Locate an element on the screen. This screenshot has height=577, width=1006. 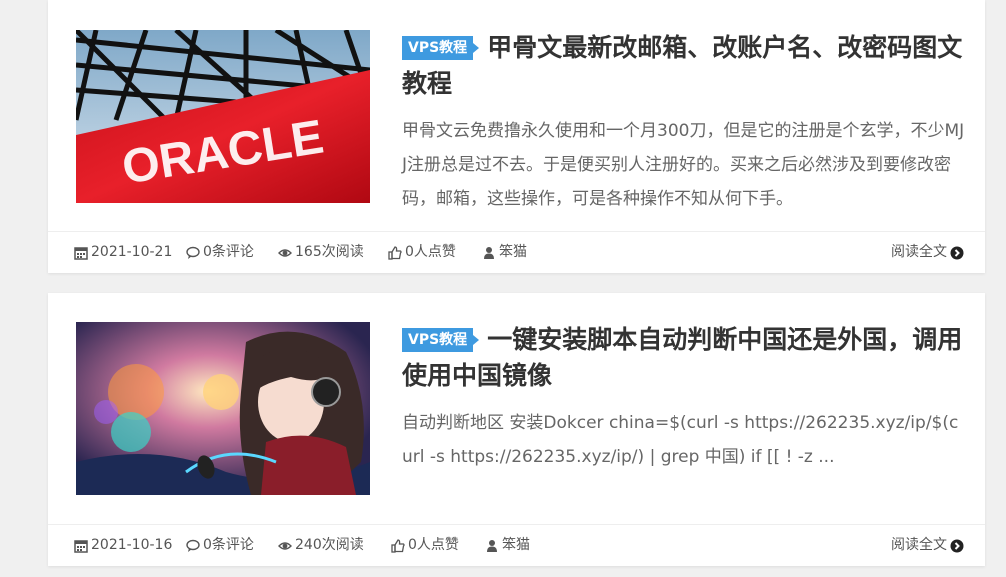
post-meta: 2021-10-21 0条评论 165次阅读 0人点赞 笨猫 阅读全文 is located at coordinates (516, 252).